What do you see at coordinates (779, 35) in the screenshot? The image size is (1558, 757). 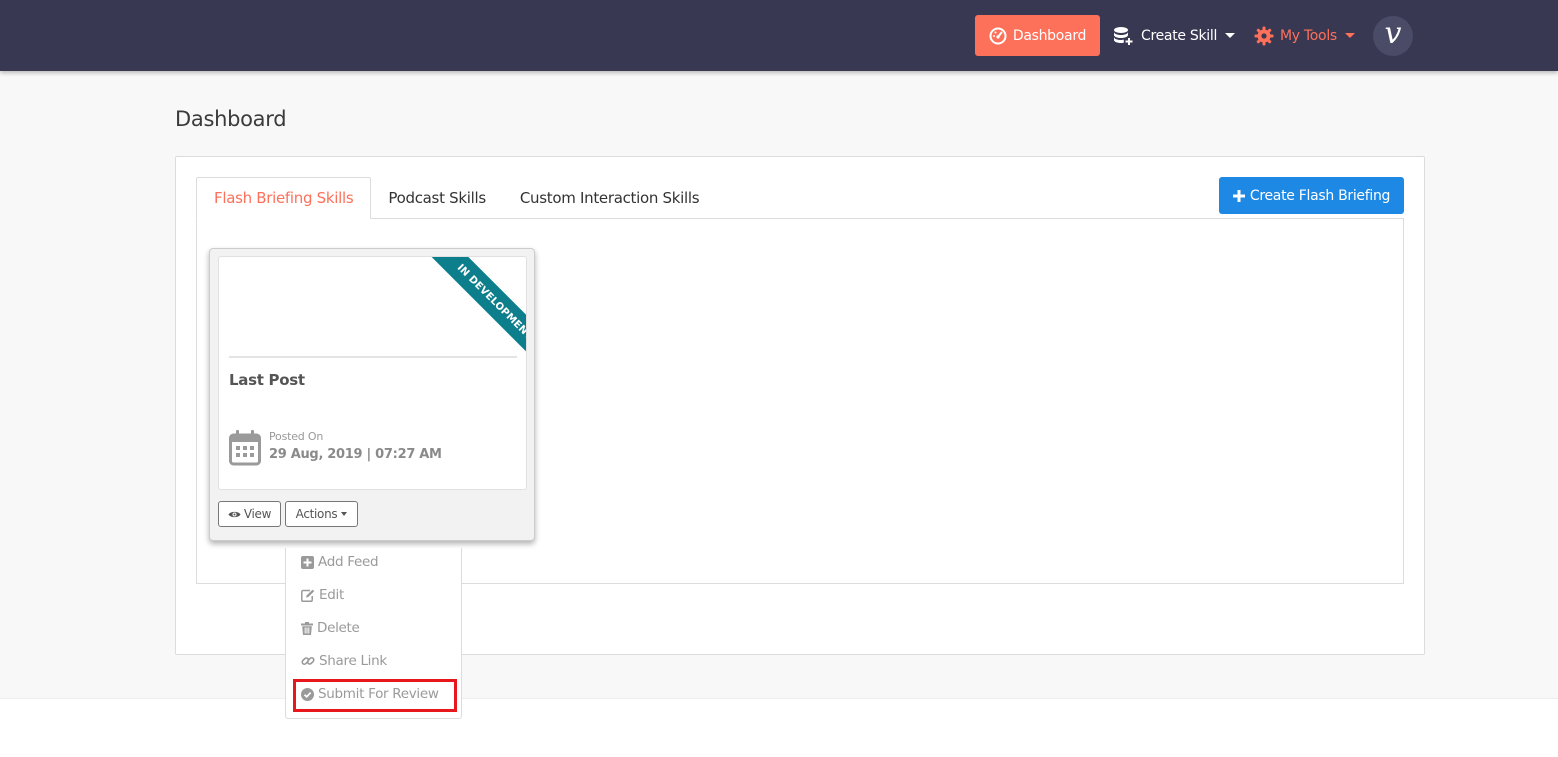 I see `top-navbar: Dashboard Create Skill My Tools V` at bounding box center [779, 35].